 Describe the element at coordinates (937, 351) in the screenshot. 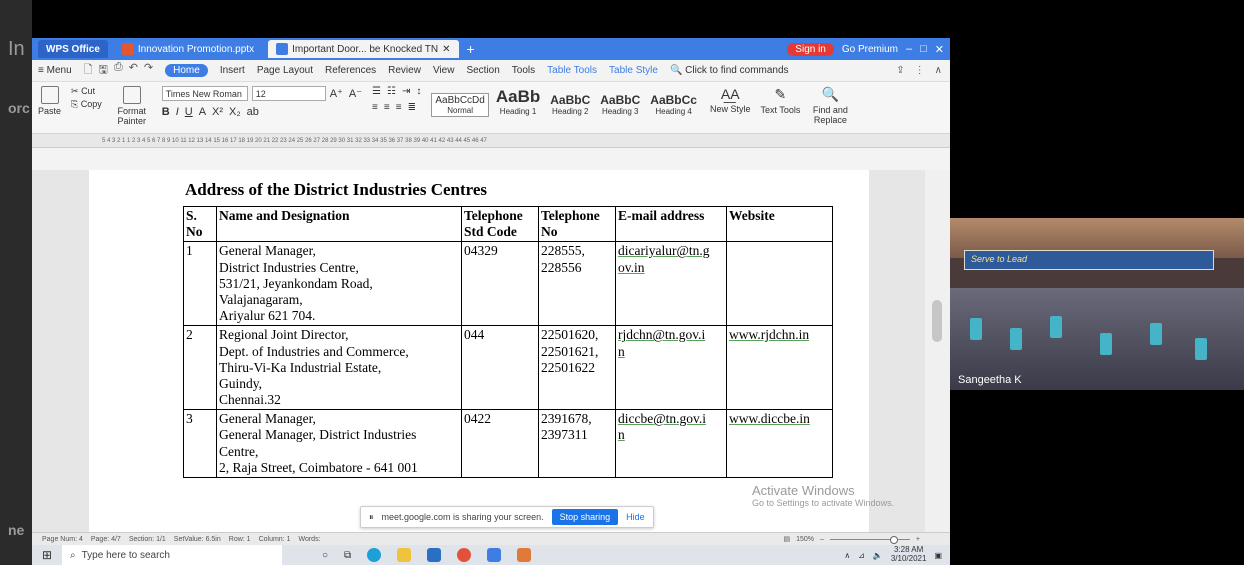

I see `vertical-scrollbar` at that location.